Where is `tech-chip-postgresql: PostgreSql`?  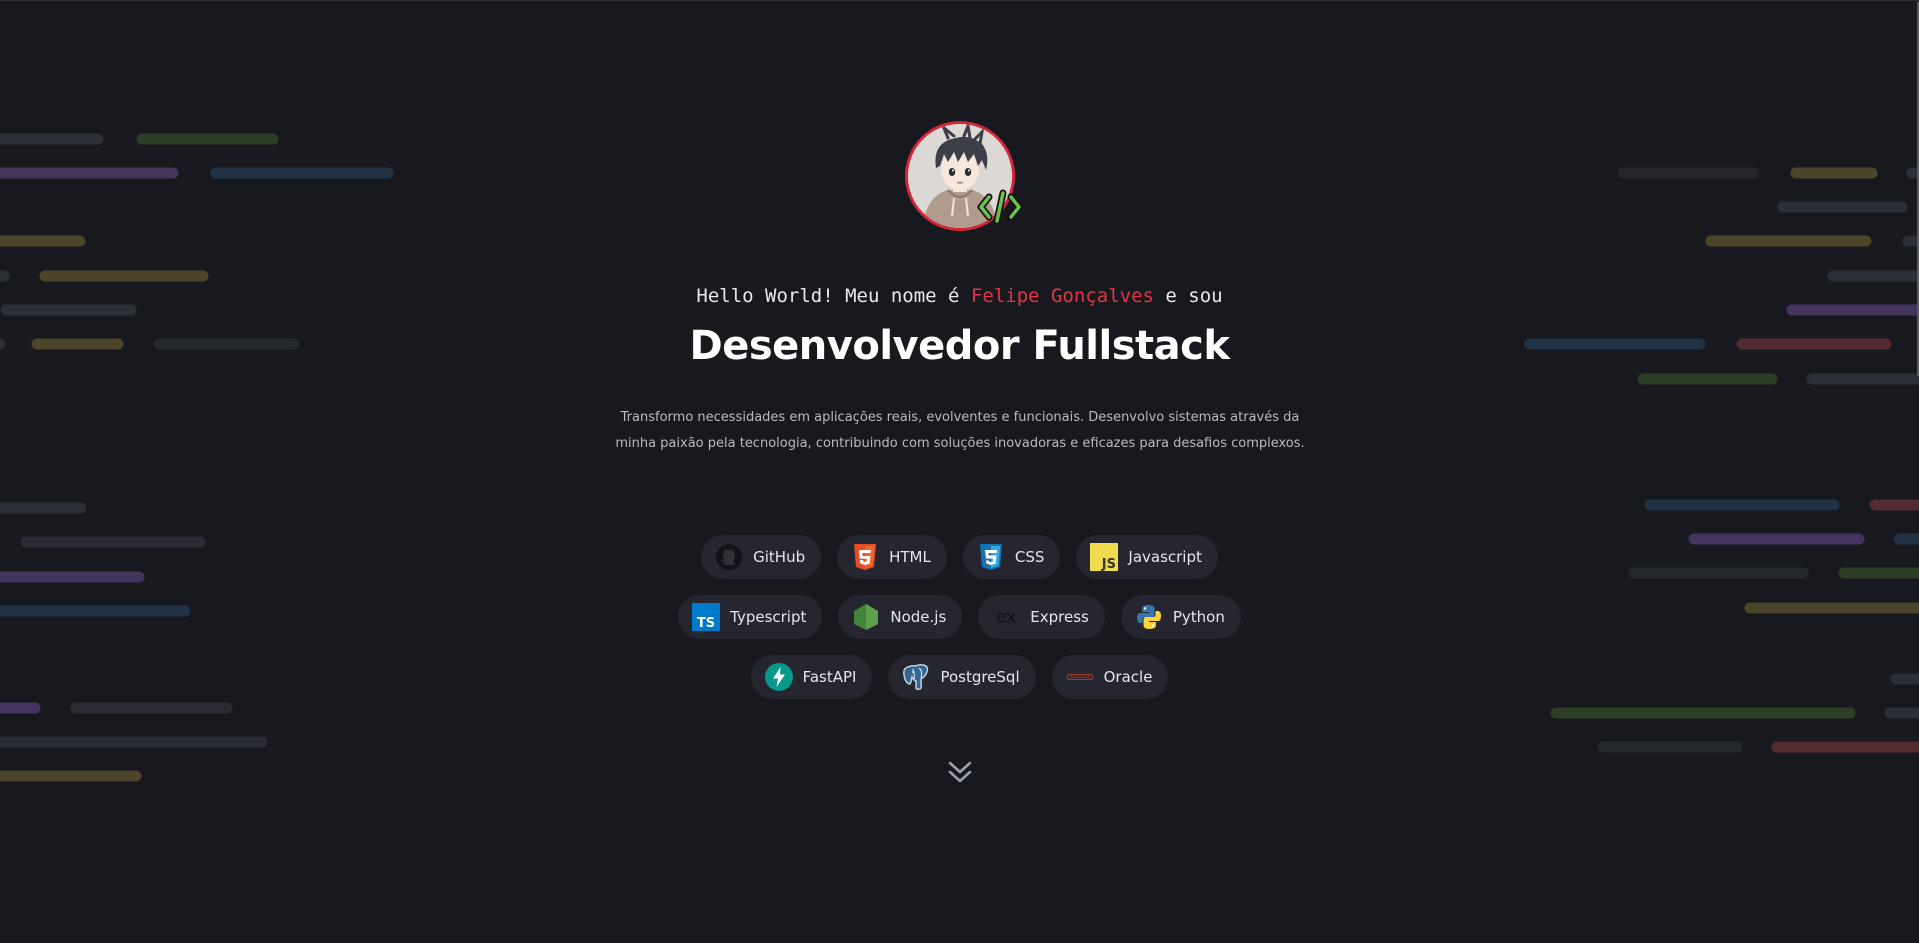
tech-chip-postgresql: PostgreSql is located at coordinates (962, 677).